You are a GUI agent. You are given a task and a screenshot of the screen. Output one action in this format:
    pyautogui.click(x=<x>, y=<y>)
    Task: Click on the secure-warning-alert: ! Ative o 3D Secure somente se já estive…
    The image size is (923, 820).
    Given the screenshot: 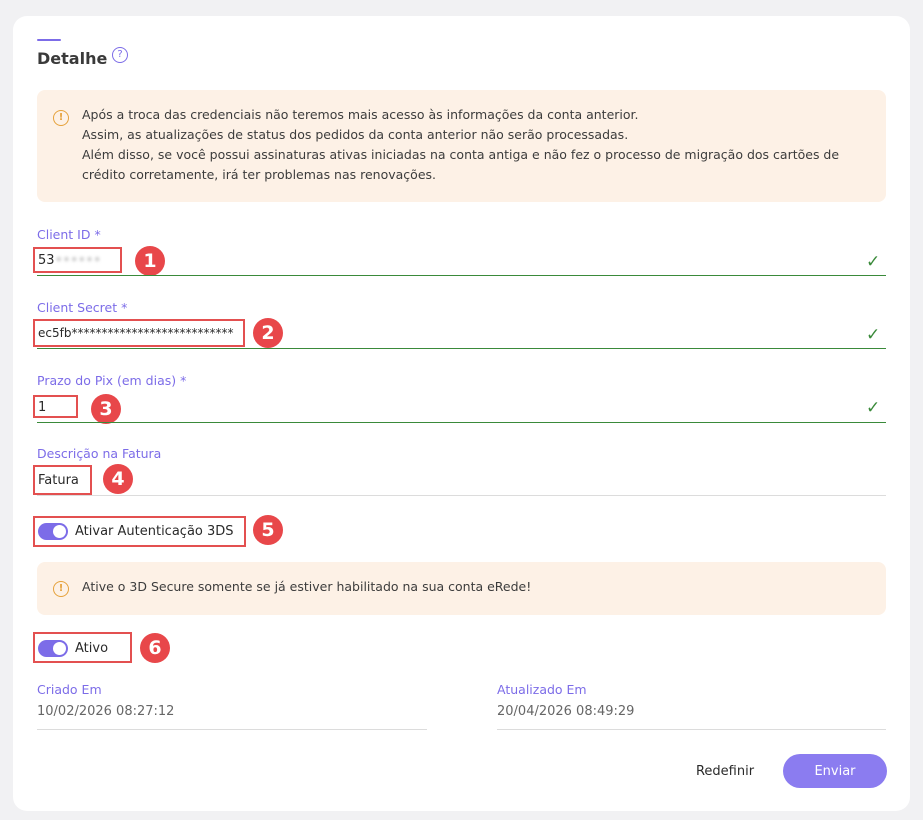 What is the action you would take?
    pyautogui.click(x=461, y=588)
    